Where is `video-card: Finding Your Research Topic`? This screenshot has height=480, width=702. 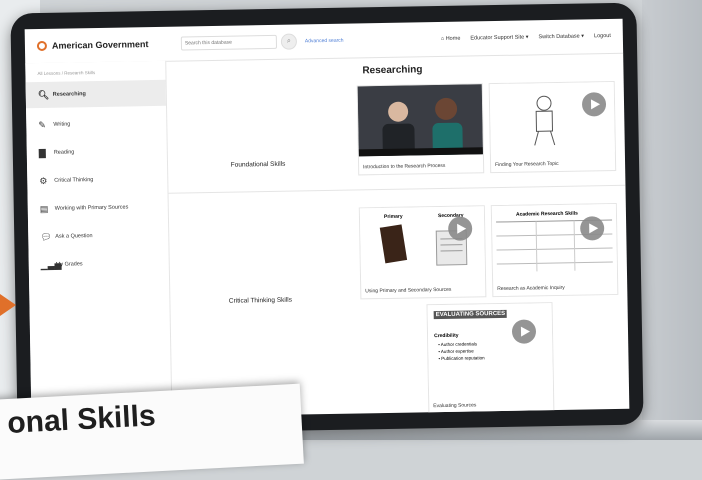
video-card: Finding Your Research Topic is located at coordinates (553, 127).